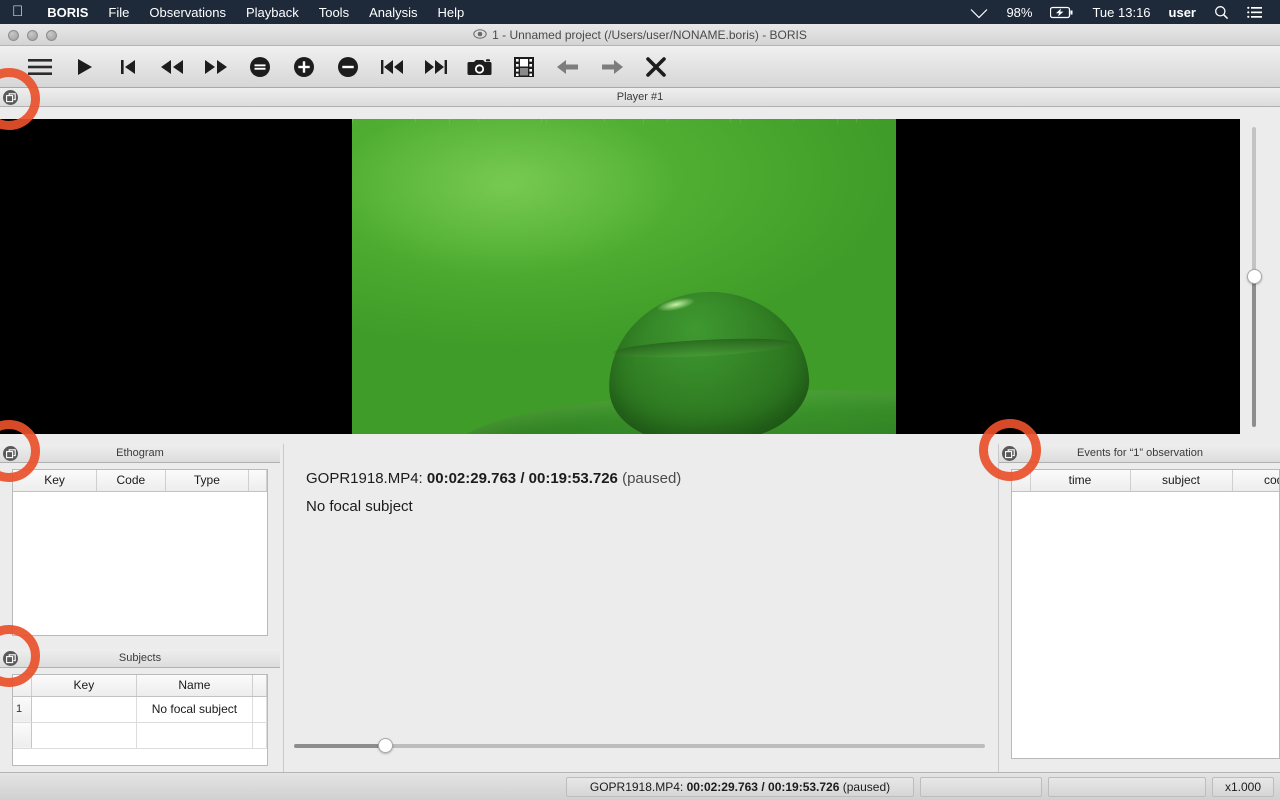  I want to click on subjects-col-name: Name, so click(194, 686).